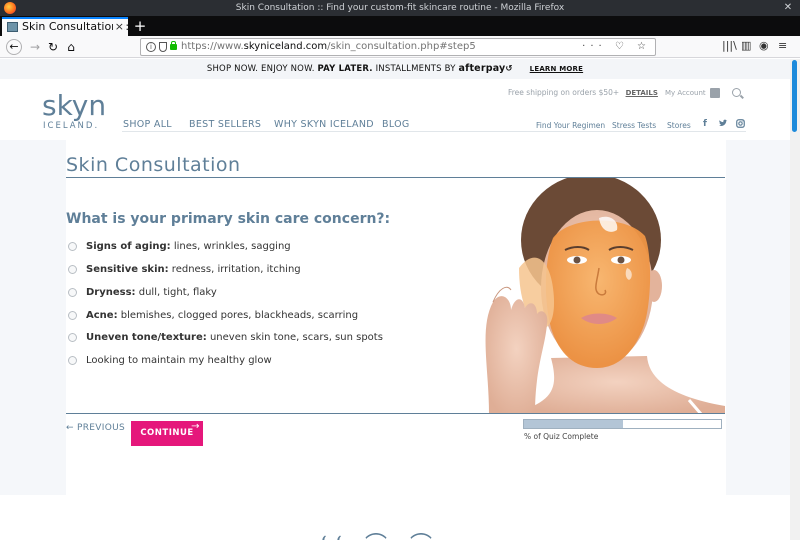 The width and height of the screenshot is (800, 540). I want to click on reload-button: ↻, so click(53, 47).